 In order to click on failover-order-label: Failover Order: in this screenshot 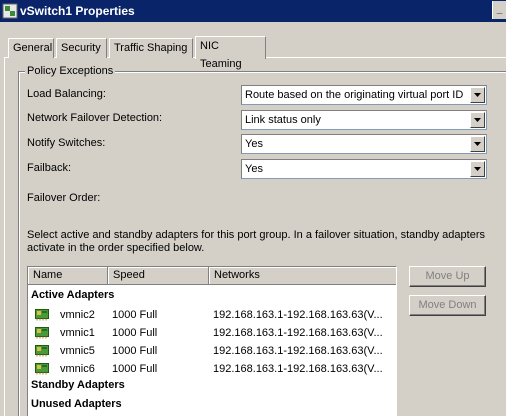, I will do `click(64, 198)`.